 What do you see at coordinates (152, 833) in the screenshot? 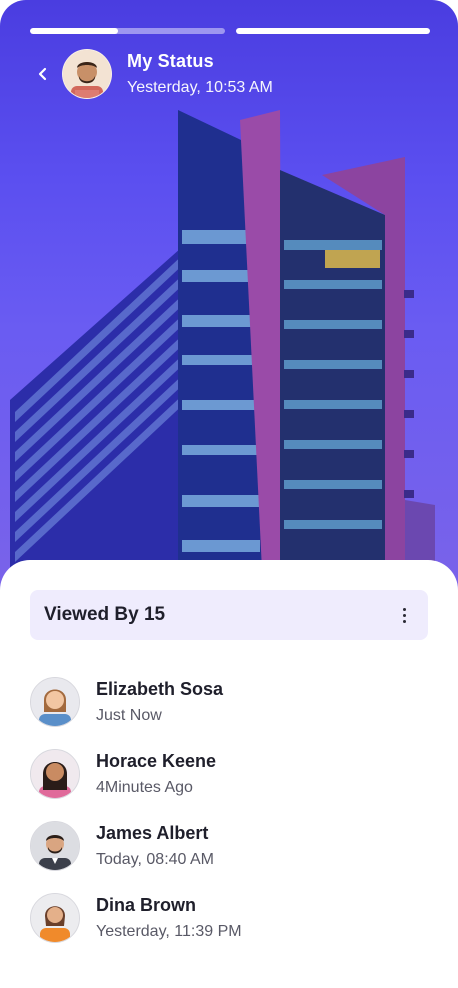
I see `viewer-name: James Albert` at bounding box center [152, 833].